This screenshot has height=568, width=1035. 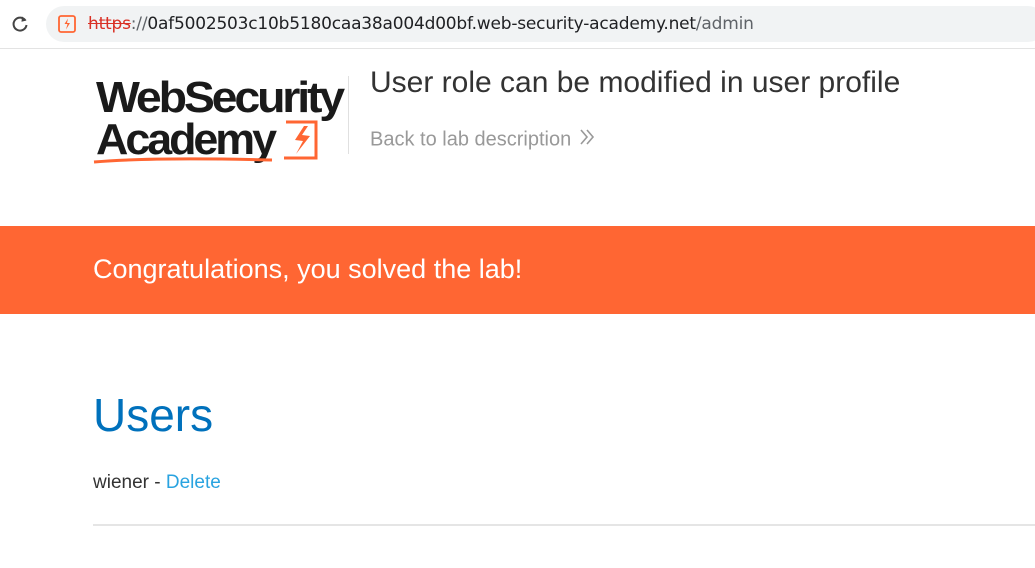 I want to click on user-list-item: wiener - Delete, so click(x=157, y=483).